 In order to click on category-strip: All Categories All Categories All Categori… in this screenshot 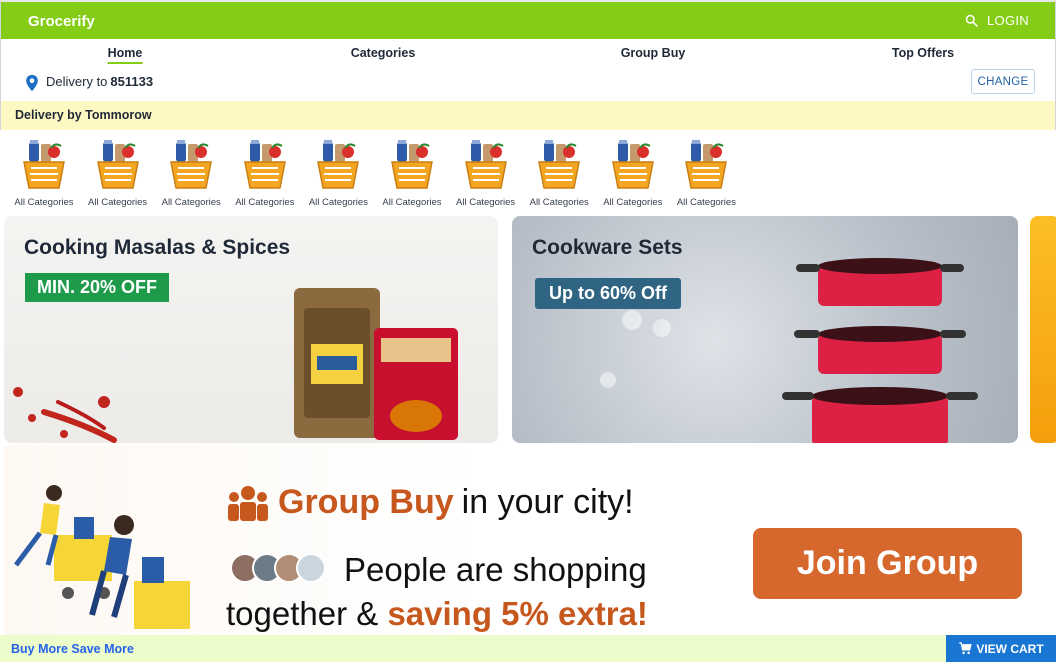, I will do `click(528, 175)`.